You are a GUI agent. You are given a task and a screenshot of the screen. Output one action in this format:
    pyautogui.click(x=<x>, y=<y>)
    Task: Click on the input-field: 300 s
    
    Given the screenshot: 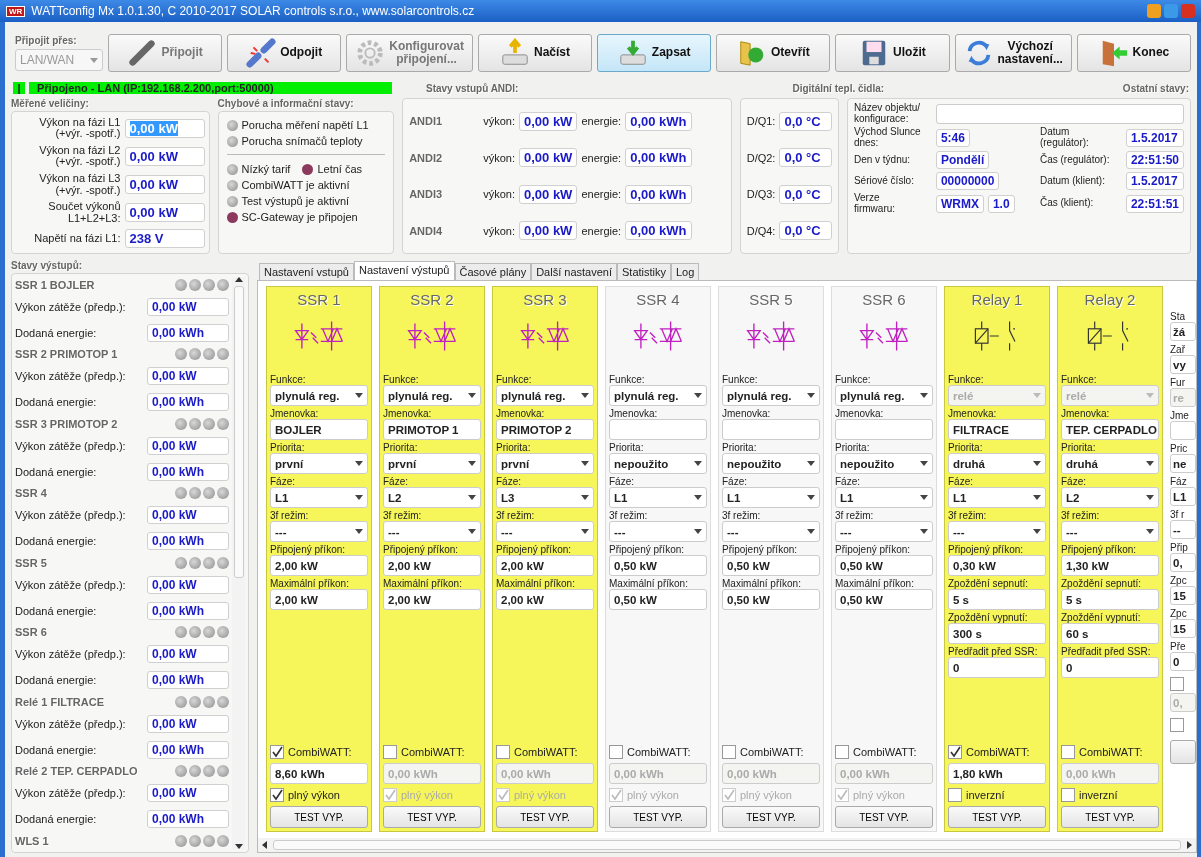 What is the action you would take?
    pyautogui.click(x=997, y=633)
    